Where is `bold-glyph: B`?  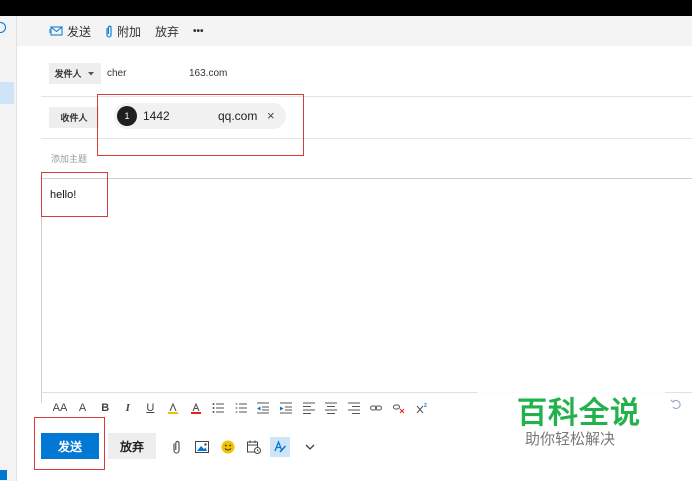
bold-glyph: B is located at coordinates (105, 408).